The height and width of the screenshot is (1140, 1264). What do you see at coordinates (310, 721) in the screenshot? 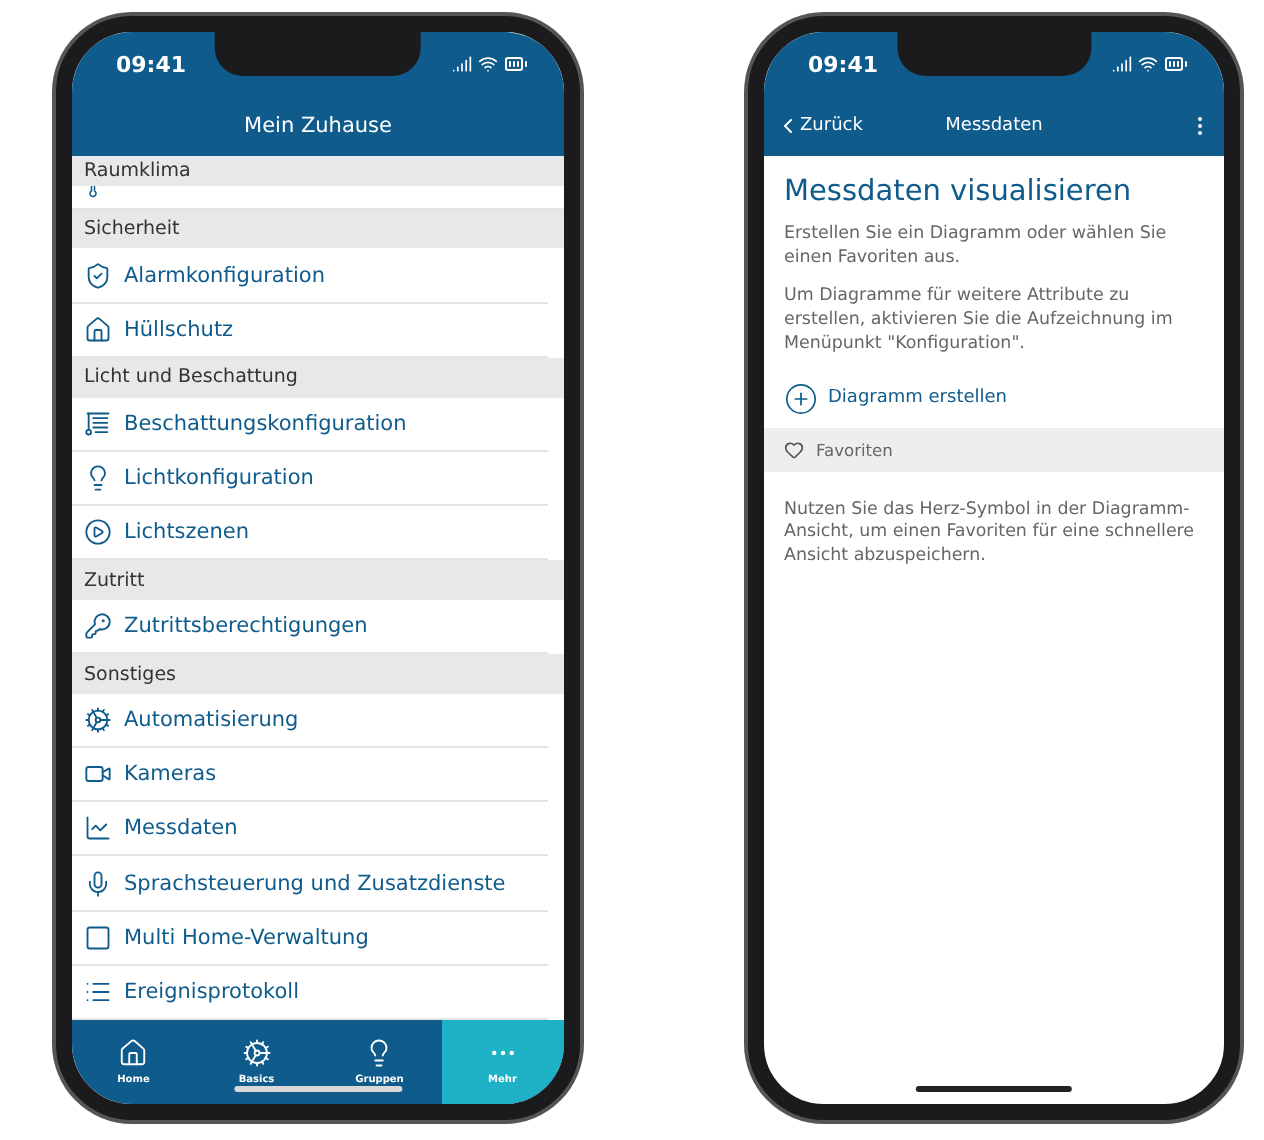
I see `menu-item: Automatisierung` at bounding box center [310, 721].